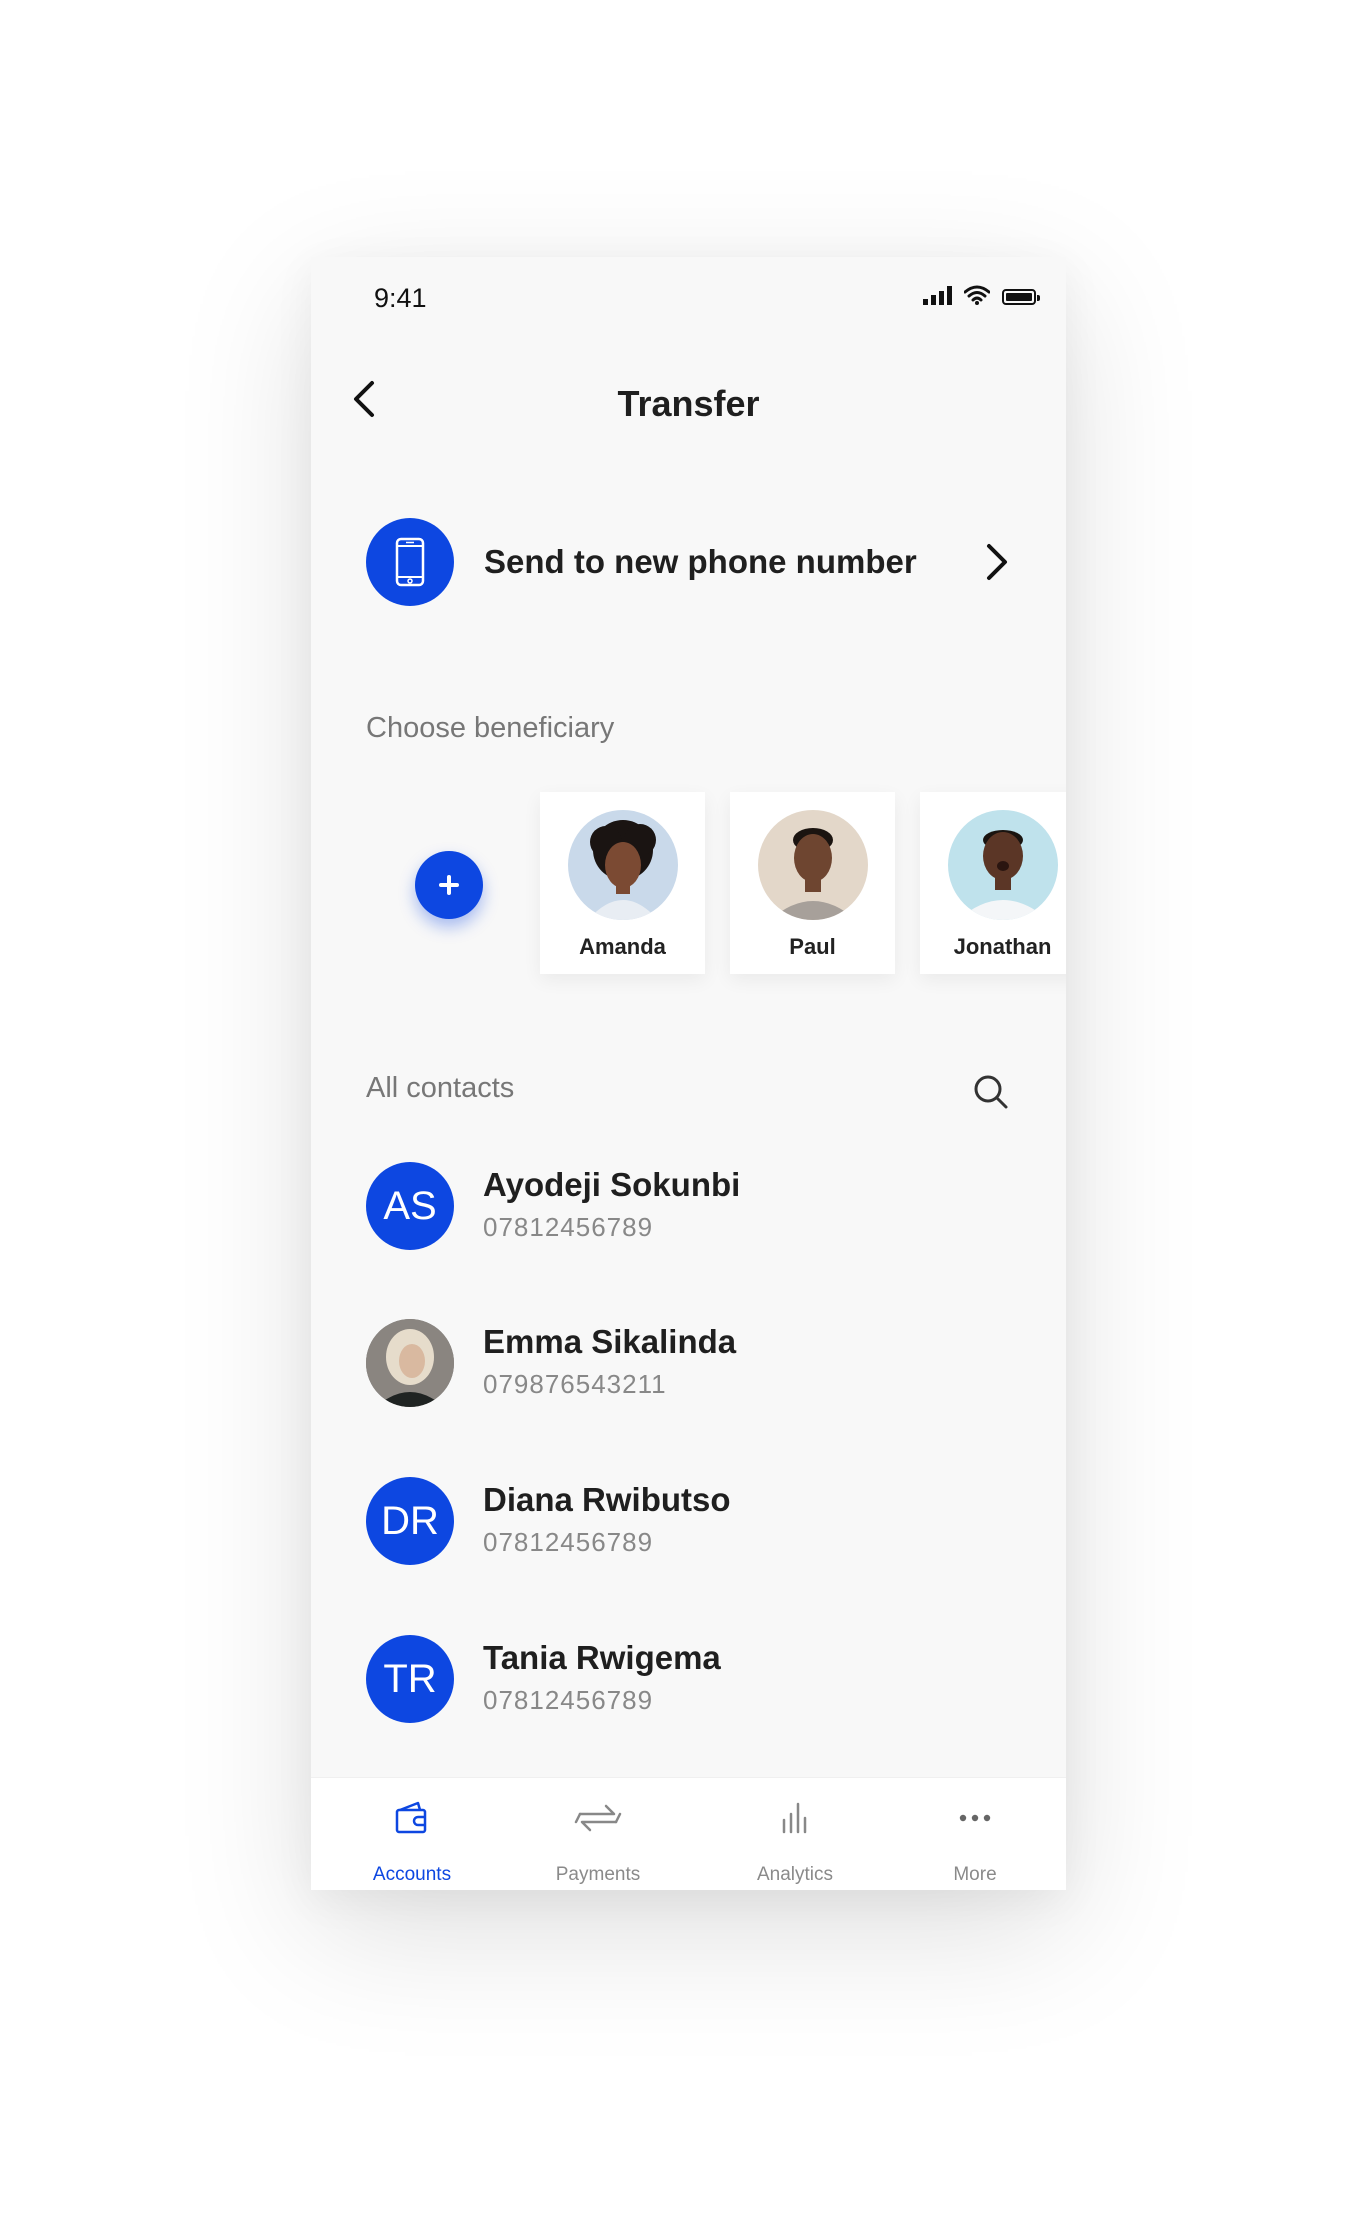 This screenshot has width=1348, height=2226. I want to click on tab-bar: Accounts Payments Analytics More, so click(688, 1833).